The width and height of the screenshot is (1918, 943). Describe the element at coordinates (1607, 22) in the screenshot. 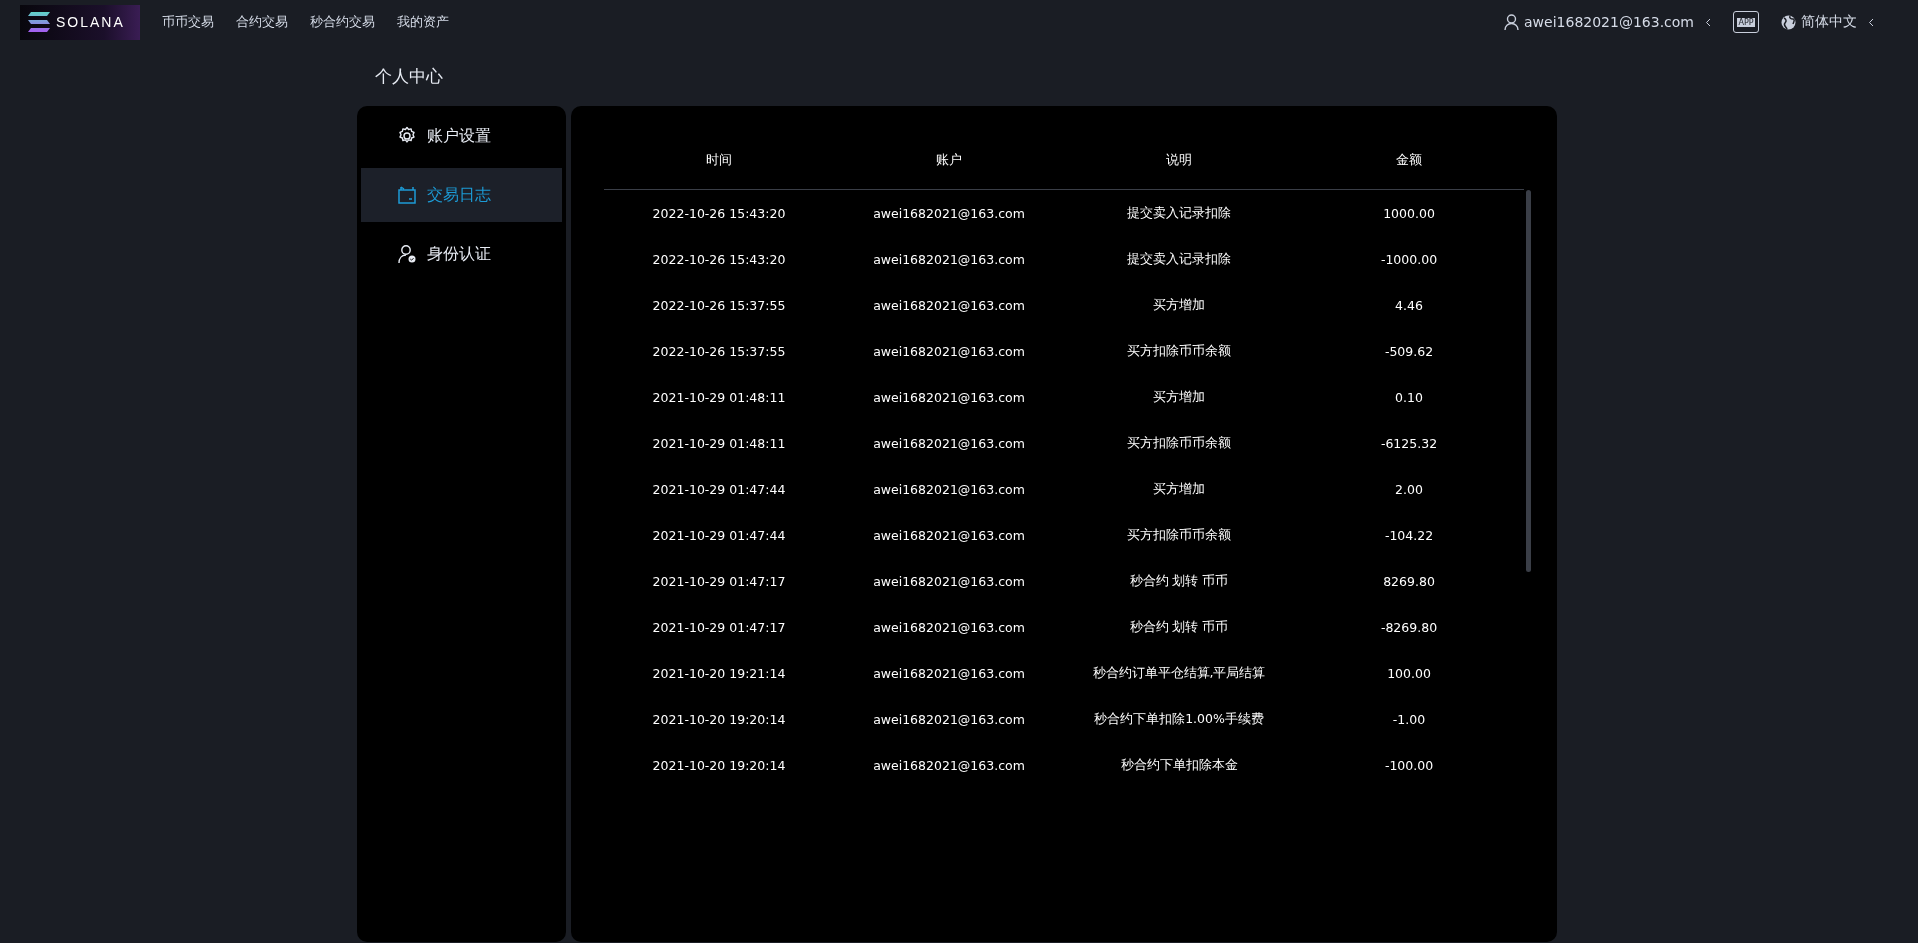

I see `user-menu: awei1682021@163.com` at that location.